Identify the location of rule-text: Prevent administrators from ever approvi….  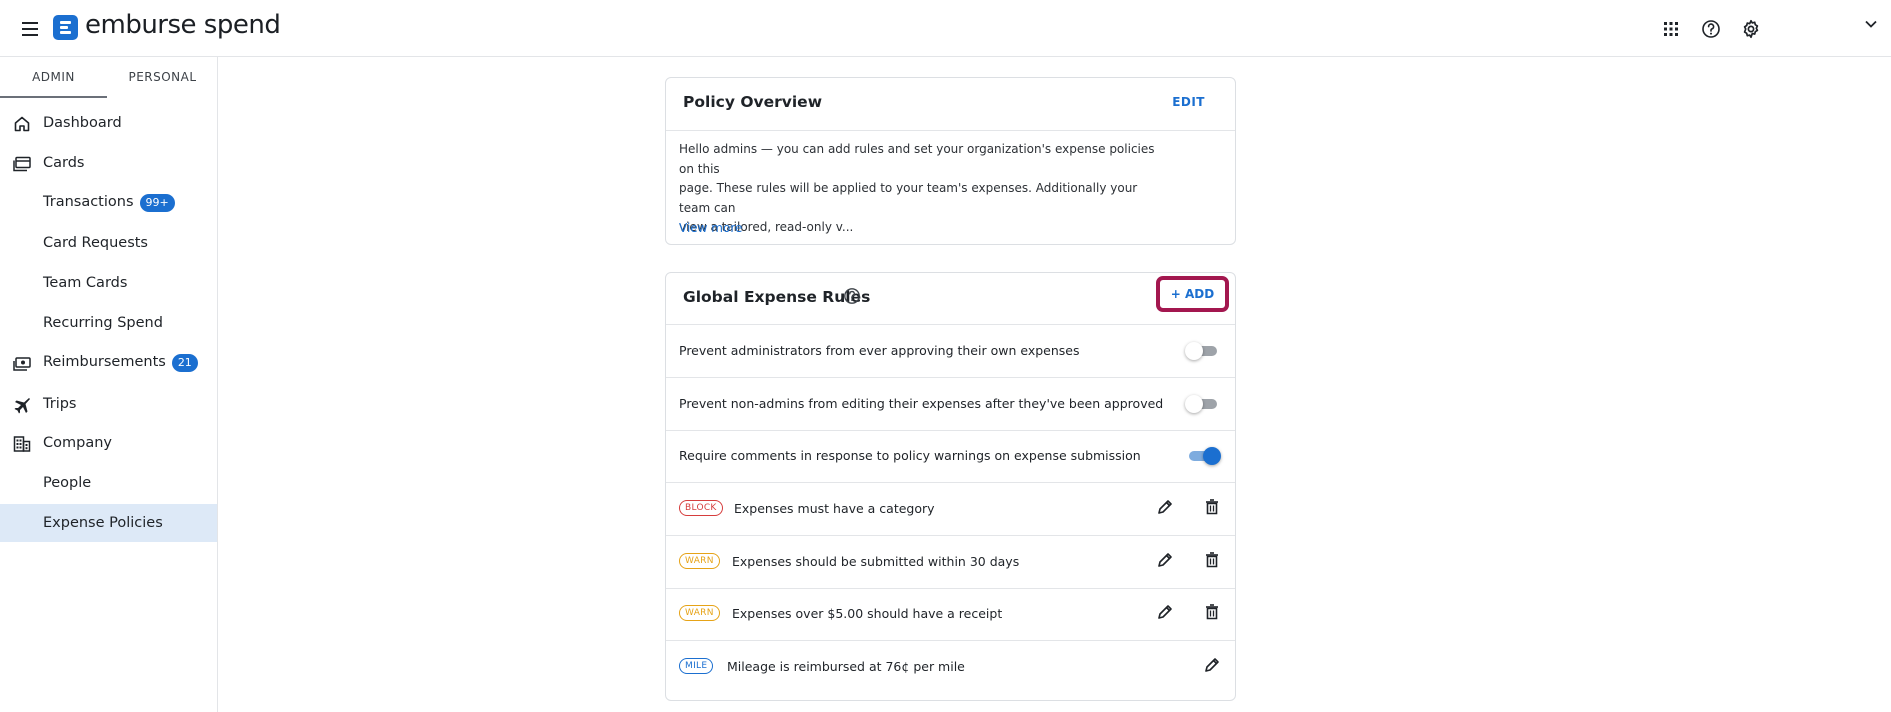
(879, 350).